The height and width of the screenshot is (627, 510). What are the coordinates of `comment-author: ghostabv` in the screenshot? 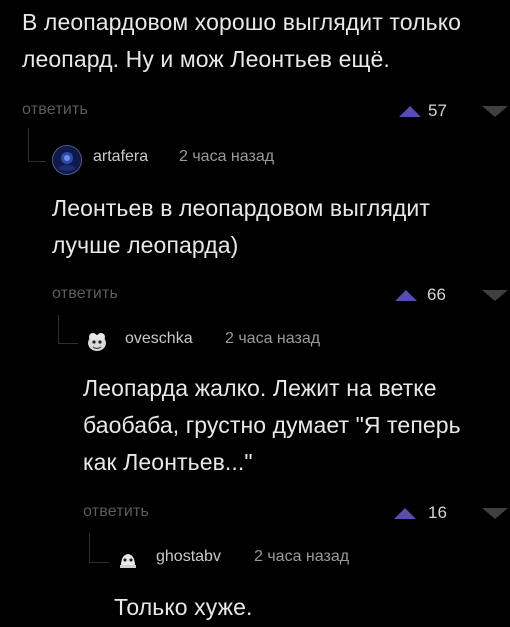 It's located at (188, 557).